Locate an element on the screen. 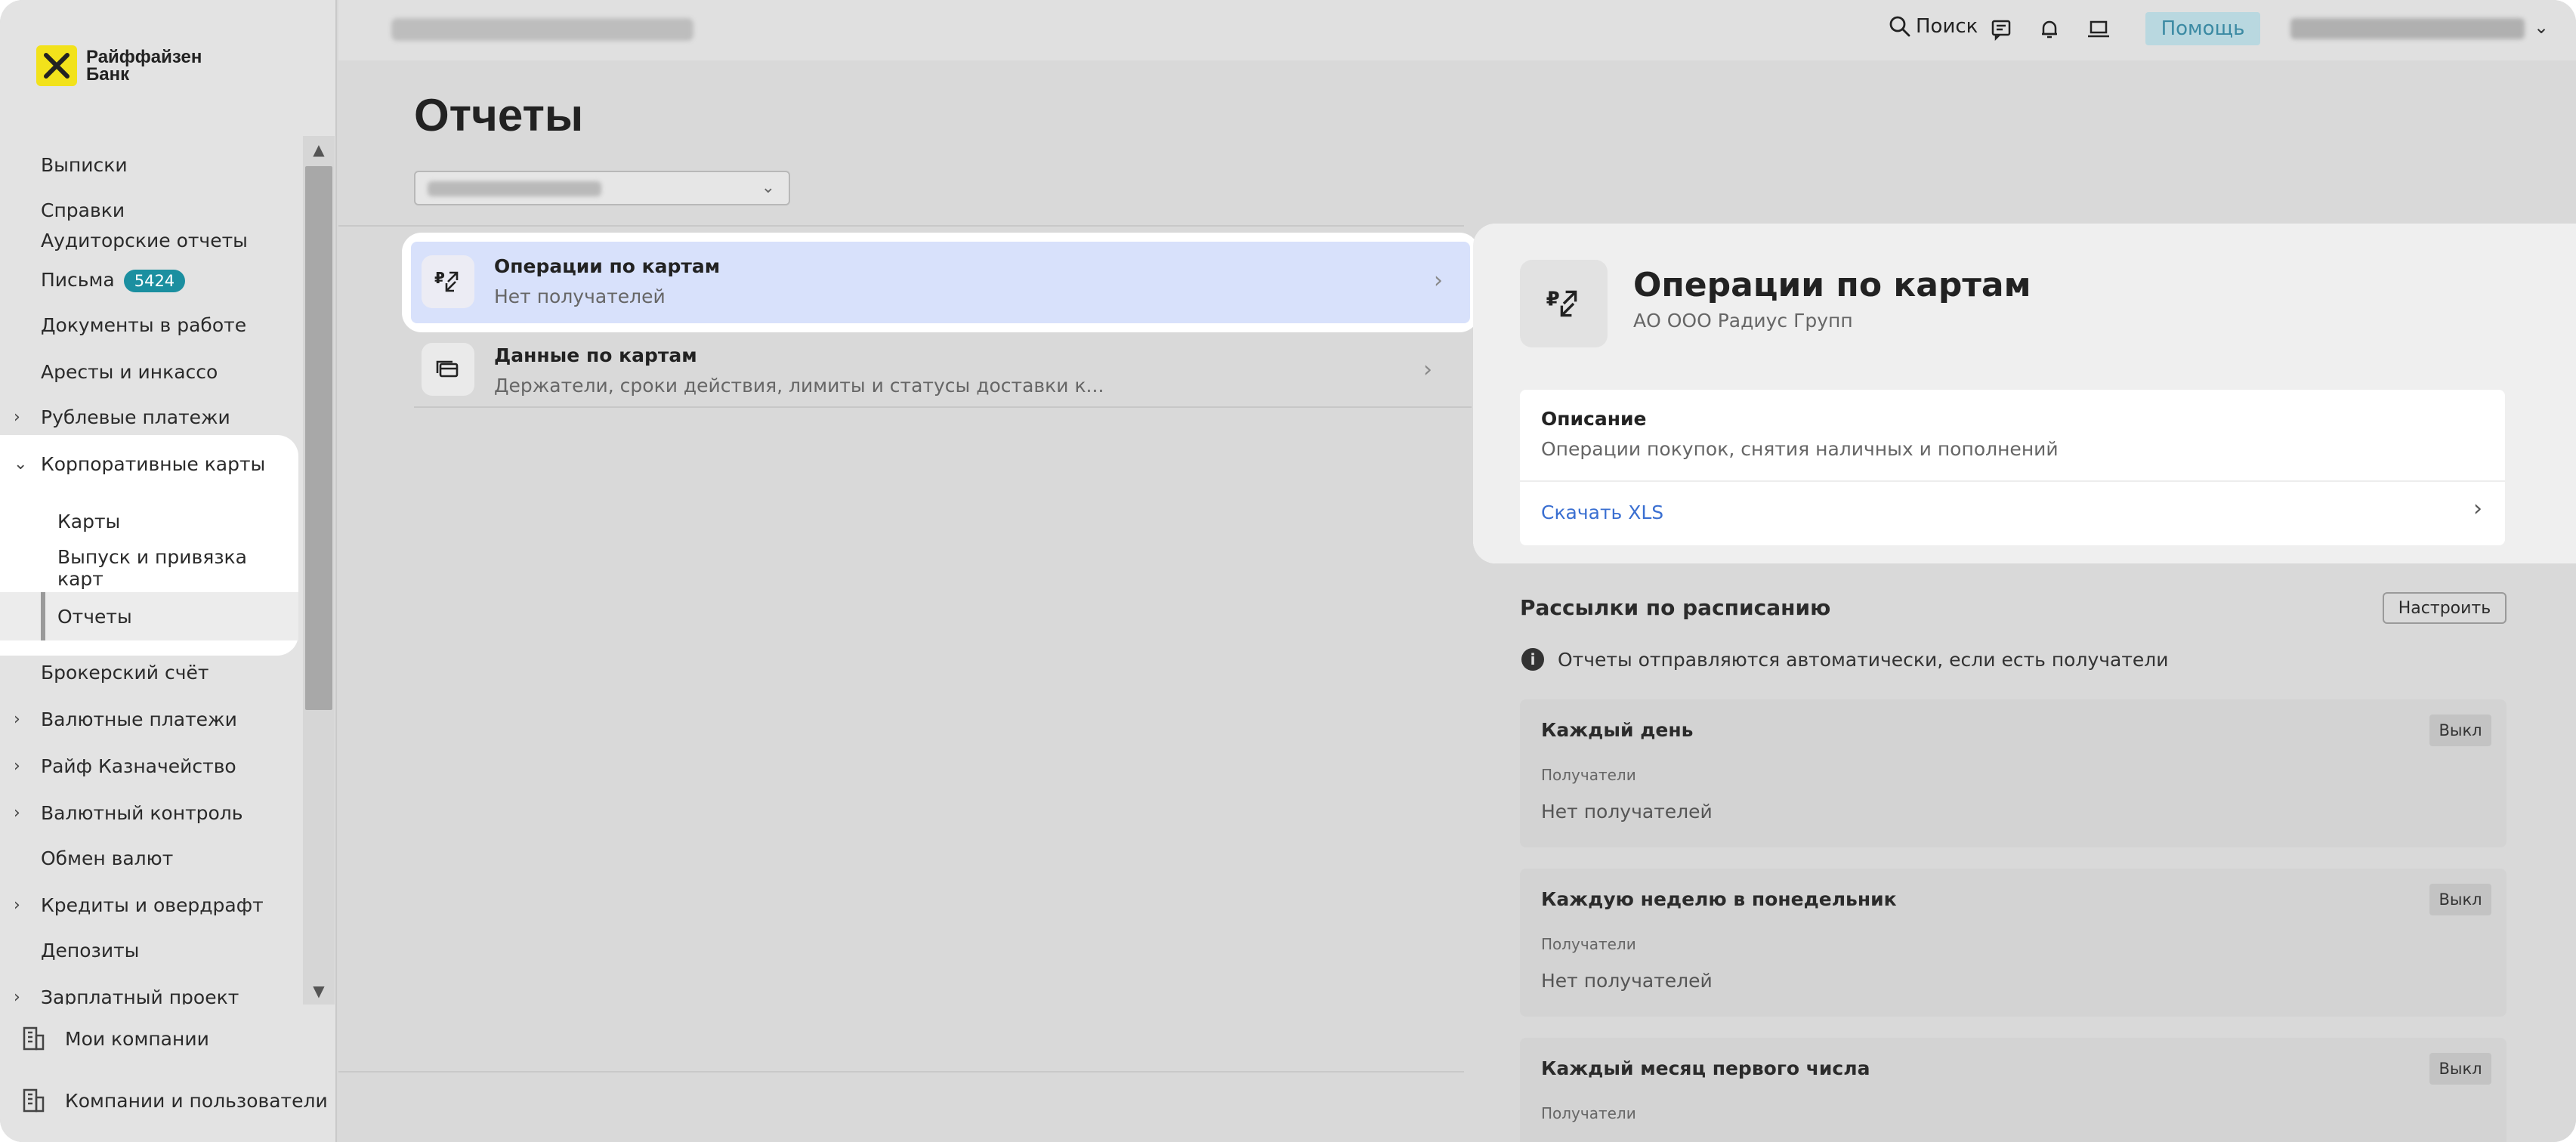 This screenshot has height=1142, width=2576. sidebar-item-deposits: Депозиты is located at coordinates (149, 950).